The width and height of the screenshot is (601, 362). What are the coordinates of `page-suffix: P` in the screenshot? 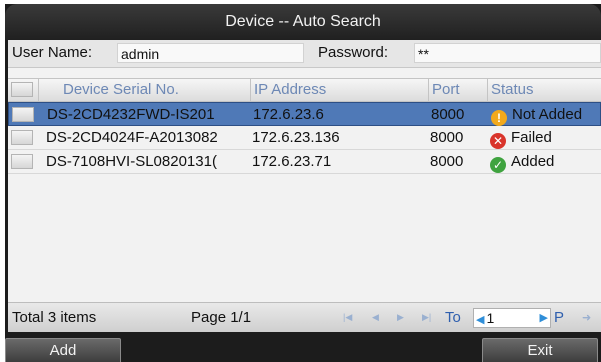 It's located at (559, 317).